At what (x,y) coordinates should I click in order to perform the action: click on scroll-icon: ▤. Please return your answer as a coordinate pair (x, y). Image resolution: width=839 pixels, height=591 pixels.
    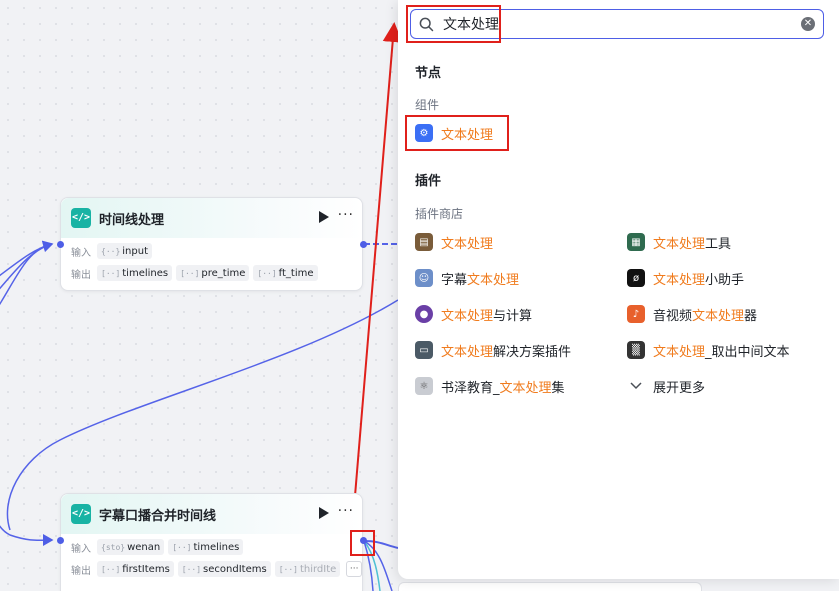
    Looking at the image, I should click on (424, 242).